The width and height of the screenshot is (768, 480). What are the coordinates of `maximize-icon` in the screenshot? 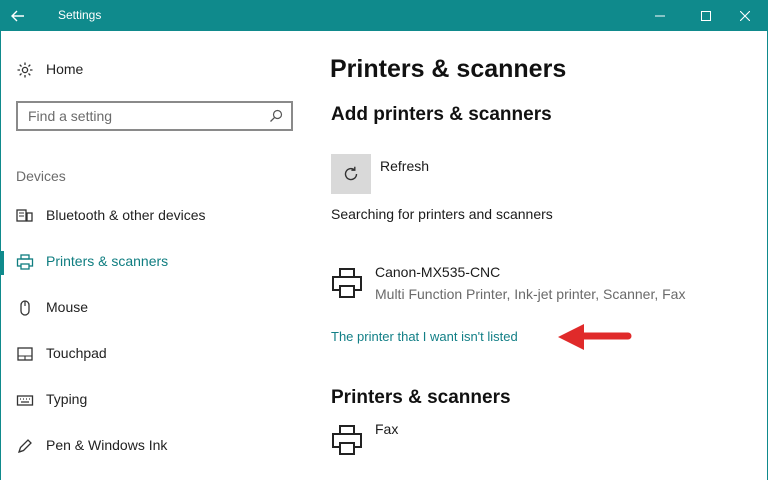 It's located at (706, 15).